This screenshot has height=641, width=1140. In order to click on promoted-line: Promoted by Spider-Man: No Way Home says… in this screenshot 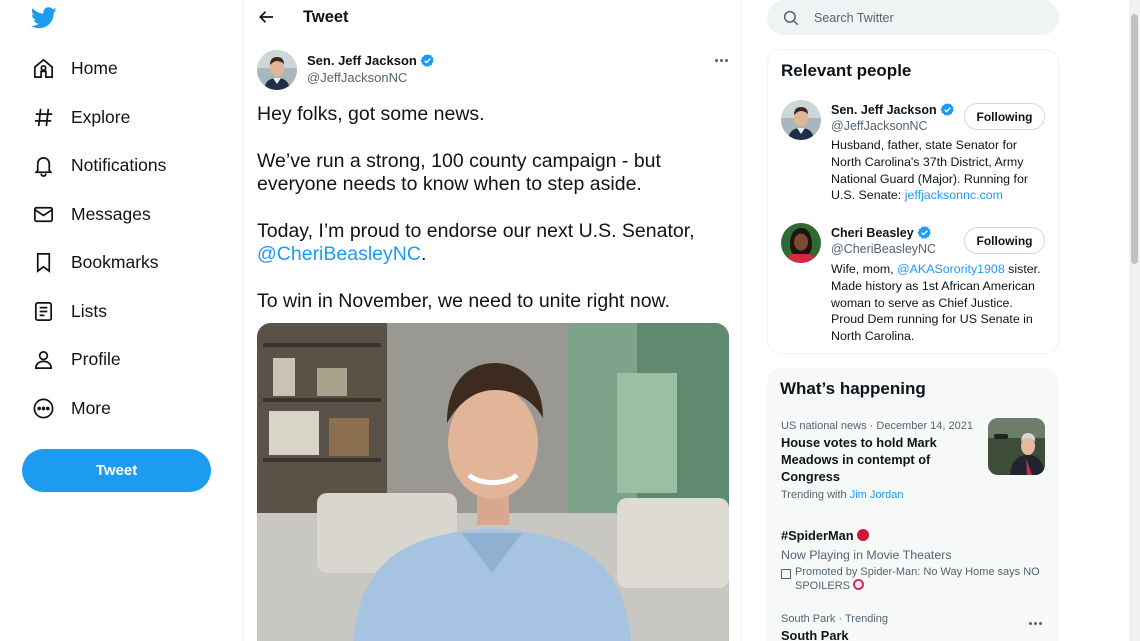, I will do `click(916, 580)`.